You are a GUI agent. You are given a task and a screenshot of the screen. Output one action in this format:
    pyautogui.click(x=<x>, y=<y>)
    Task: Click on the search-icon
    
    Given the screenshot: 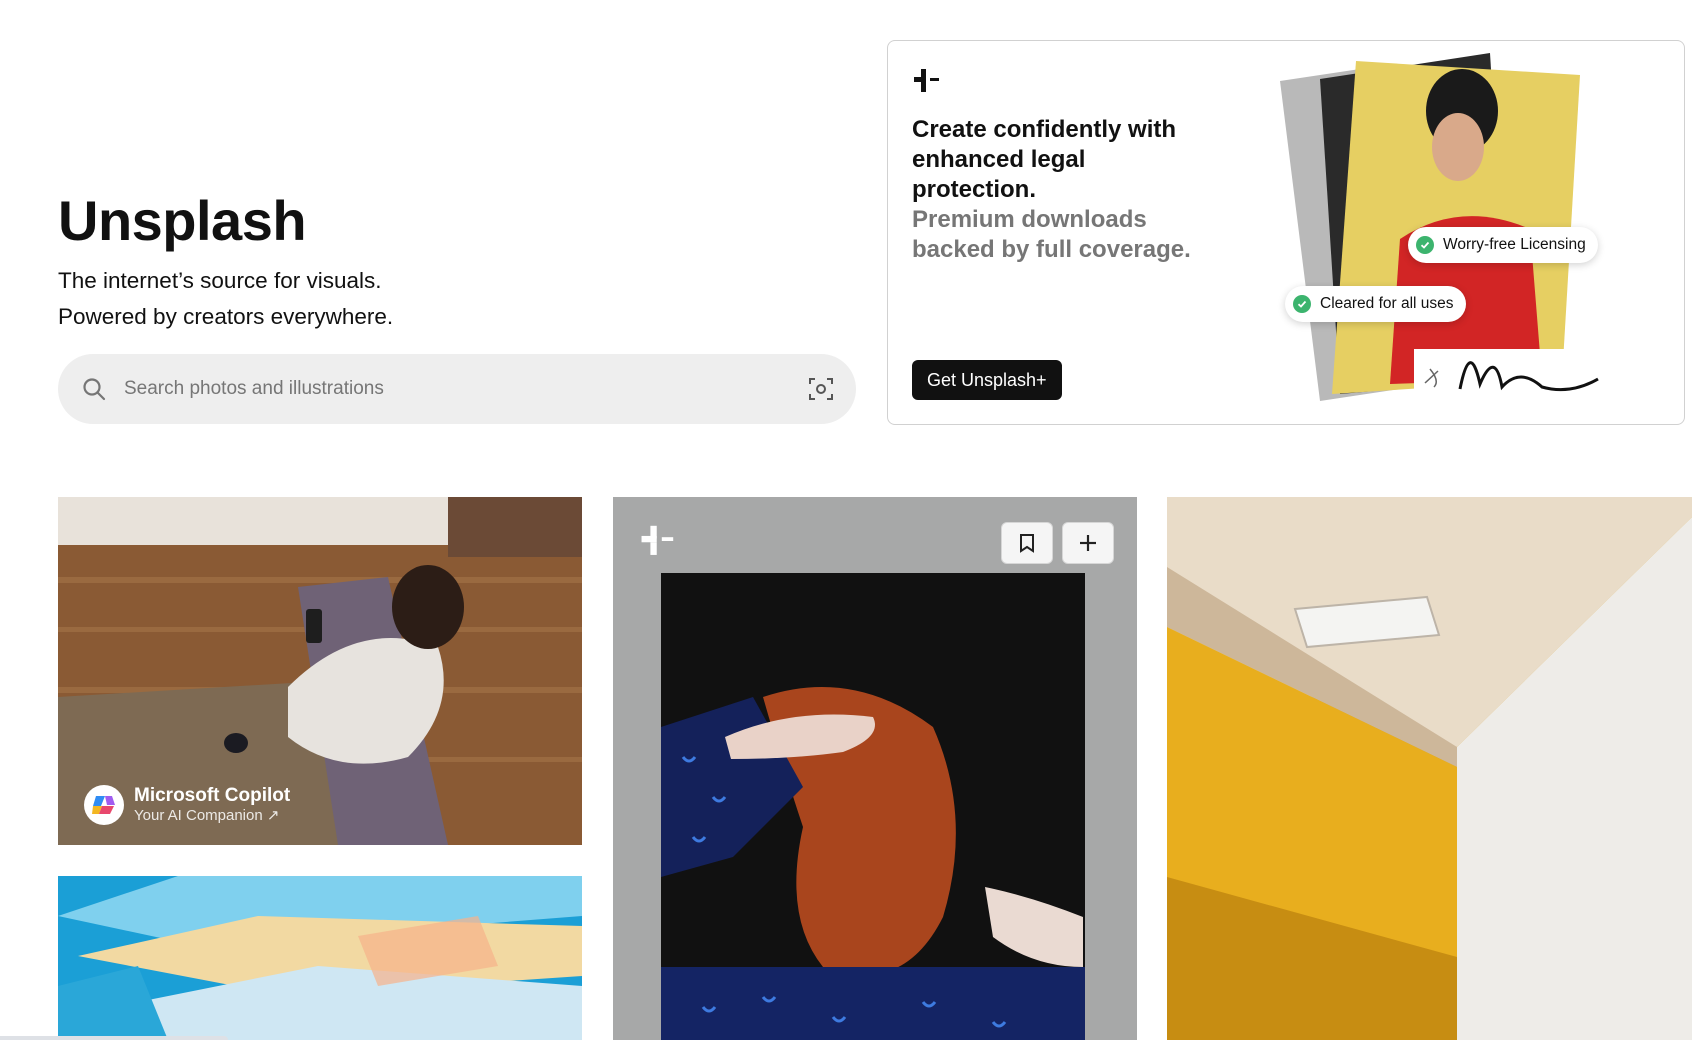 What is the action you would take?
    pyautogui.click(x=94, y=389)
    